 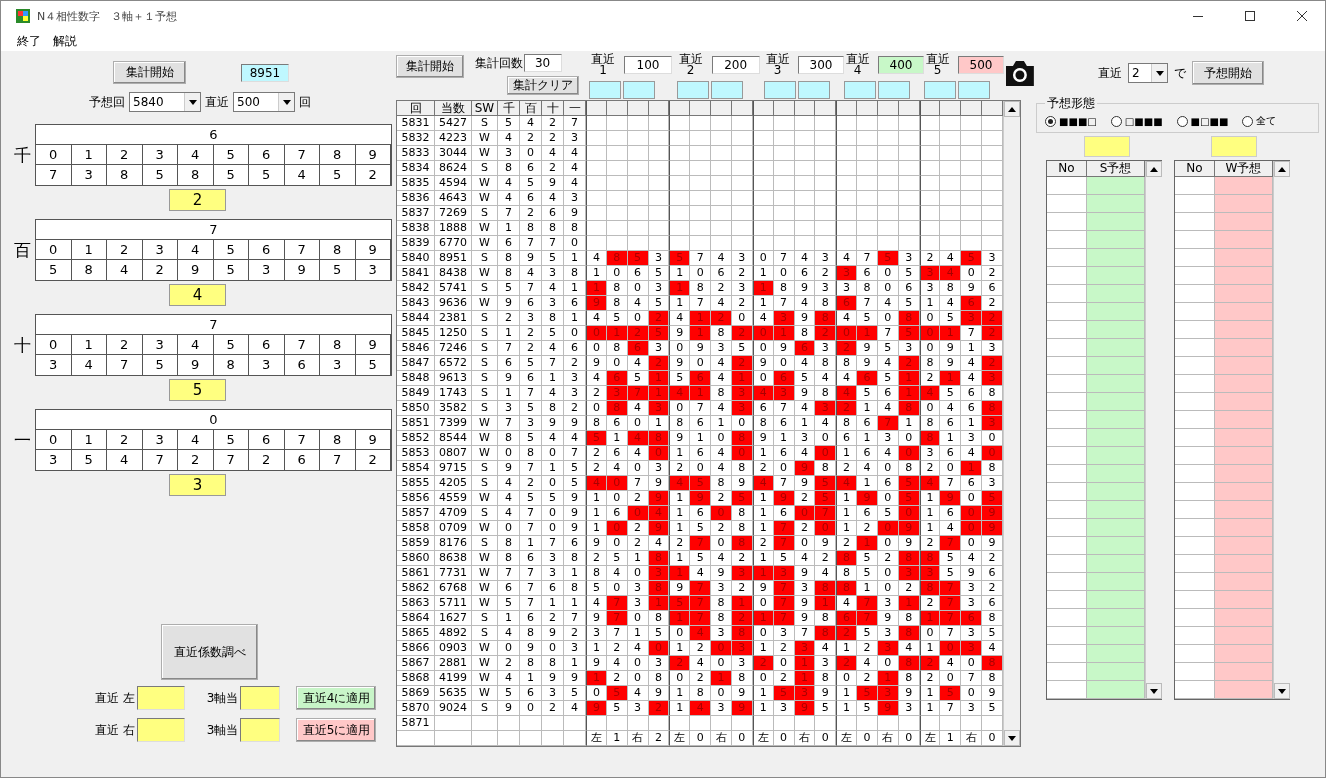 What do you see at coordinates (165, 102) in the screenshot?
I see `round-dropdown: 5840` at bounding box center [165, 102].